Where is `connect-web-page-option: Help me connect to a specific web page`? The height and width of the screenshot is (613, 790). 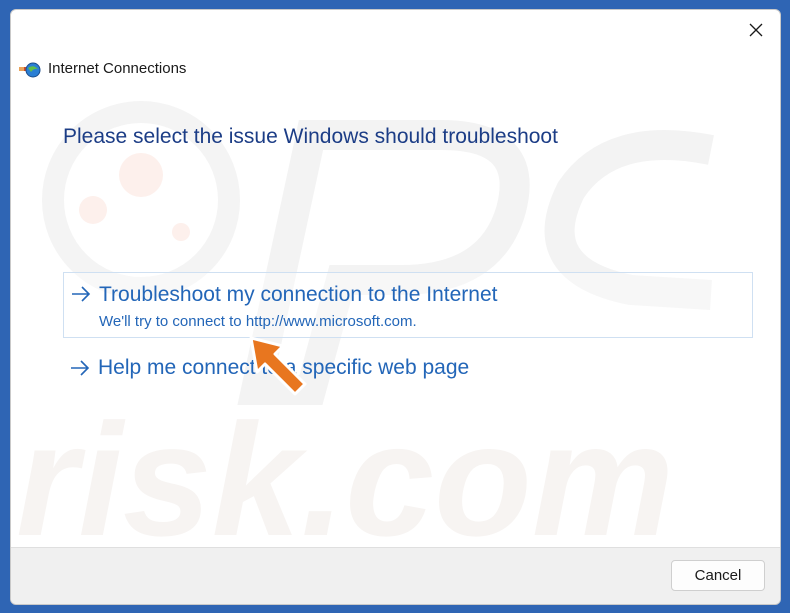 connect-web-page-option: Help me connect to a specific web page is located at coordinates (408, 370).